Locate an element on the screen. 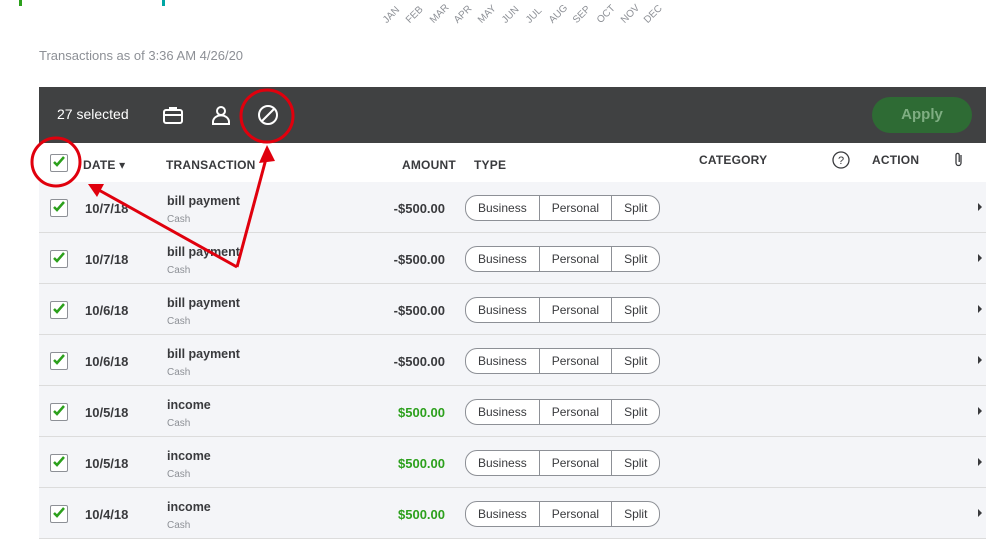  month-label-nov: NOV is located at coordinates (631, 14).